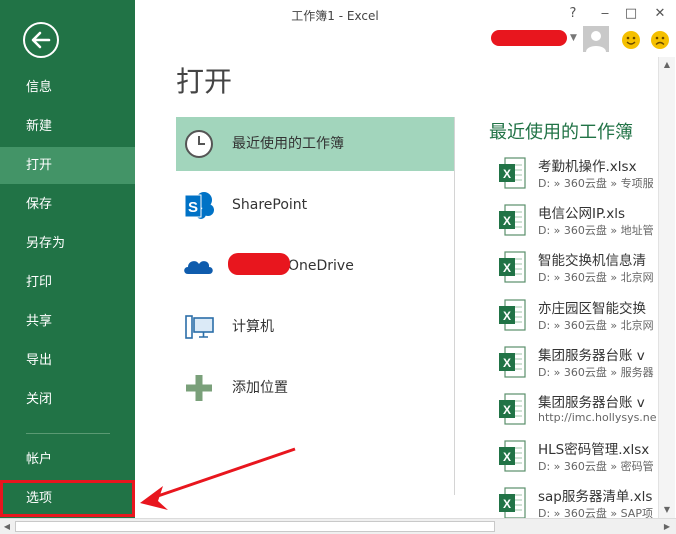 Image resolution: width=676 pixels, height=534 pixels. What do you see at coordinates (587, 167) in the screenshot?
I see `recent-file-name: 考勤机操作.xlsx` at bounding box center [587, 167].